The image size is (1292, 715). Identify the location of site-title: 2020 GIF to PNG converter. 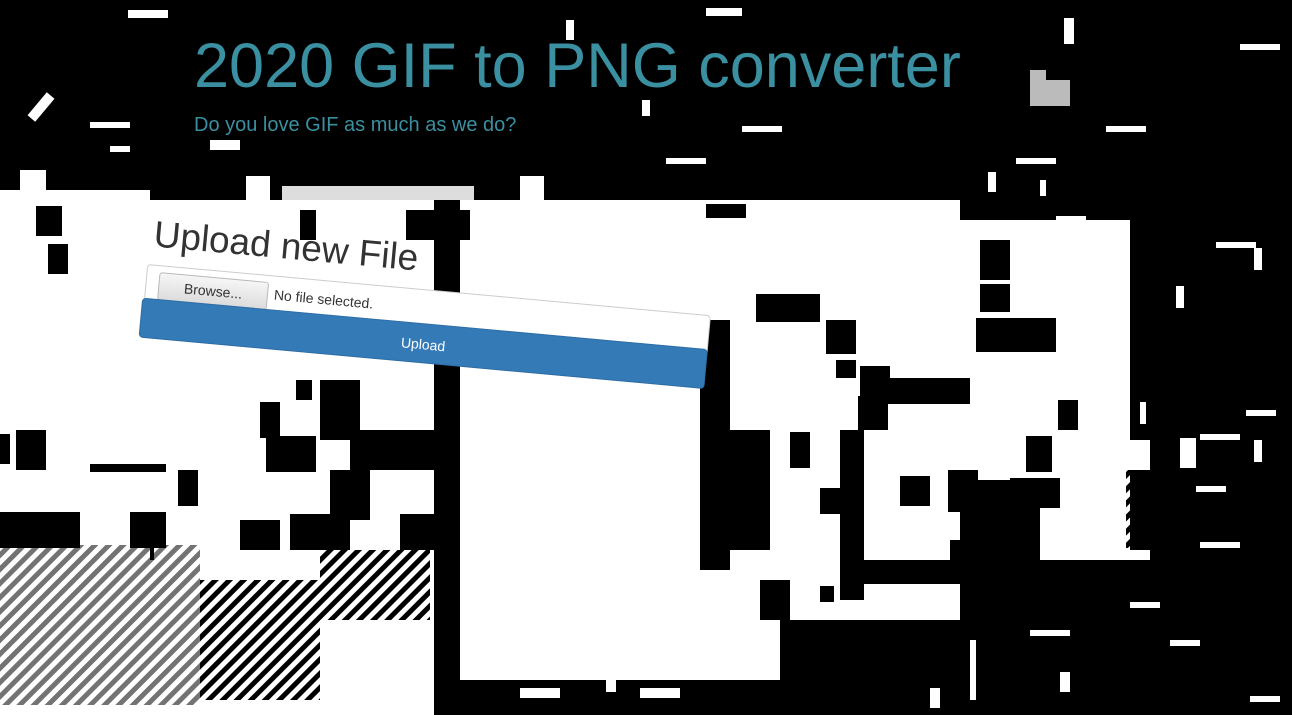
(577, 66).